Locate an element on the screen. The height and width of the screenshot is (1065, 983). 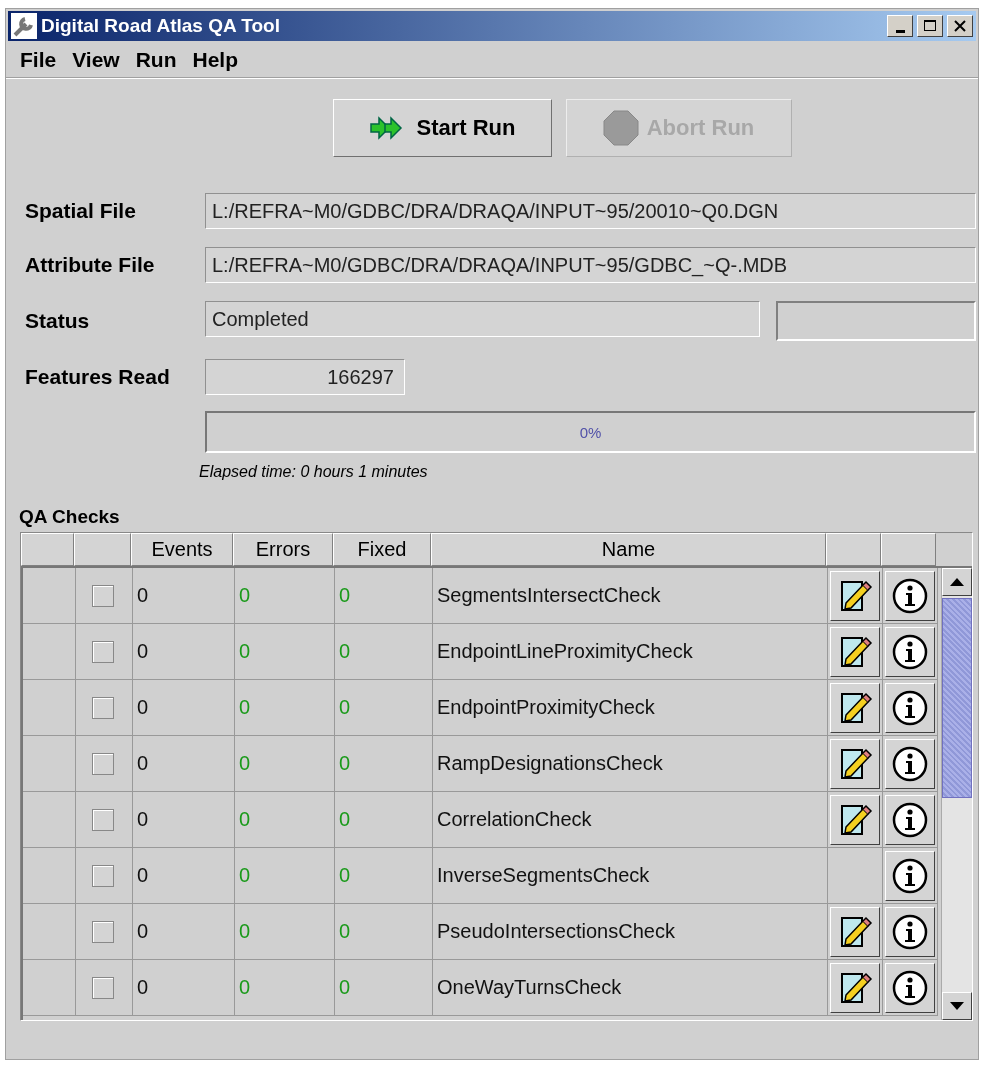
table-cell: OneWayTurnsCheck is located at coordinates (630, 988).